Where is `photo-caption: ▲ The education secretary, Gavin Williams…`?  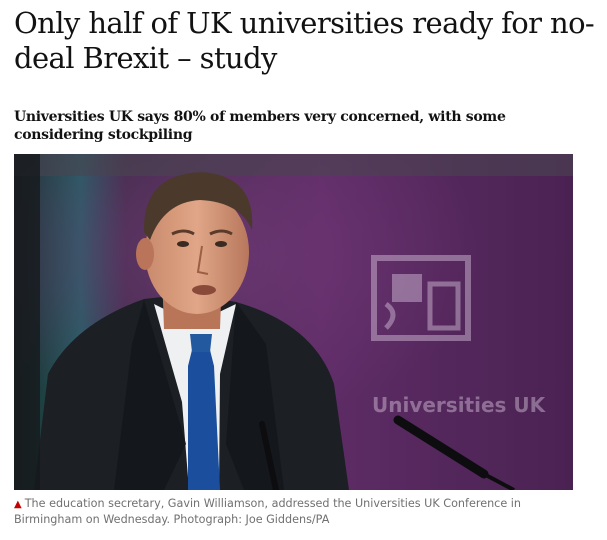
photo-caption: ▲ The education secretary, Gavin Williams… is located at coordinates (301, 511).